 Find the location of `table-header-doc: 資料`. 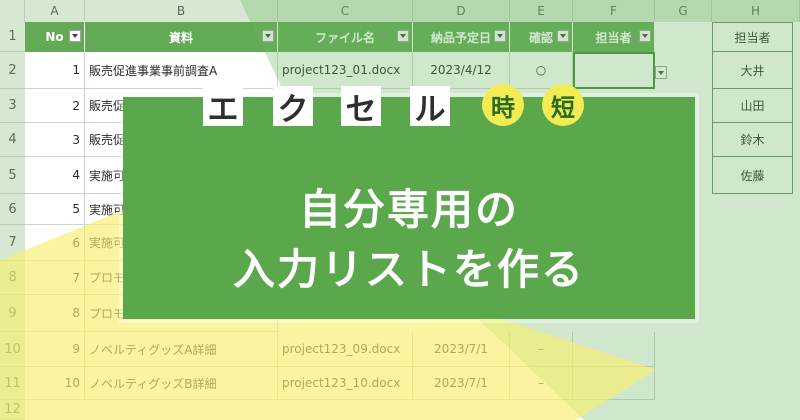

table-header-doc: 資料 is located at coordinates (181, 37).